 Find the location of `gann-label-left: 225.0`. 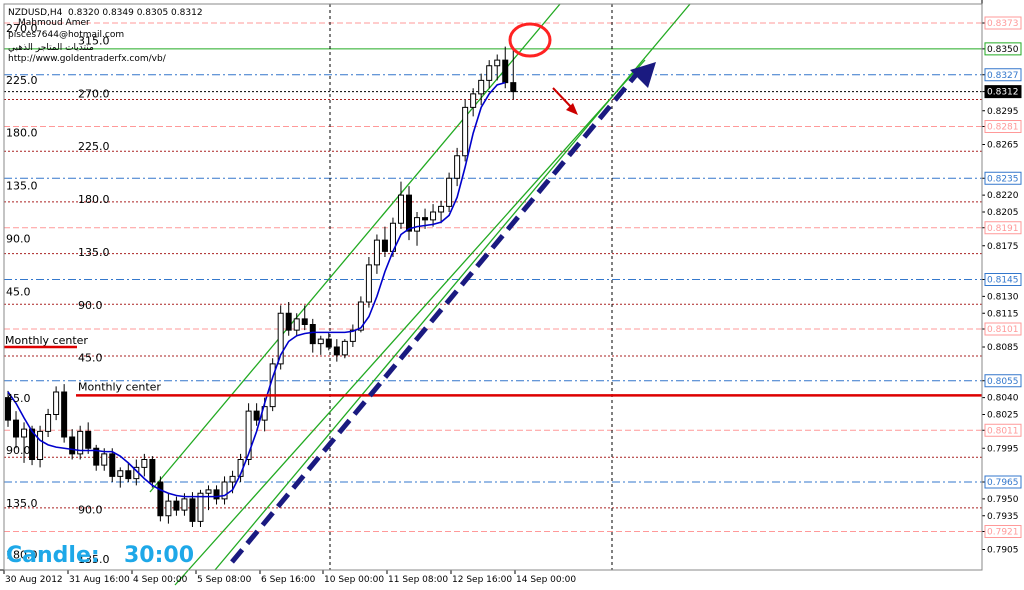

gann-label-left: 225.0 is located at coordinates (22, 80).